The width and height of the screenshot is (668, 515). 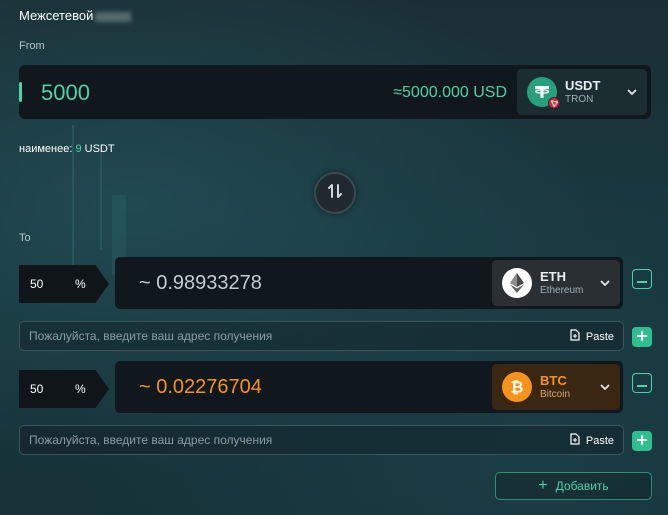 What do you see at coordinates (517, 283) in the screenshot?
I see `ethereum-icon` at bounding box center [517, 283].